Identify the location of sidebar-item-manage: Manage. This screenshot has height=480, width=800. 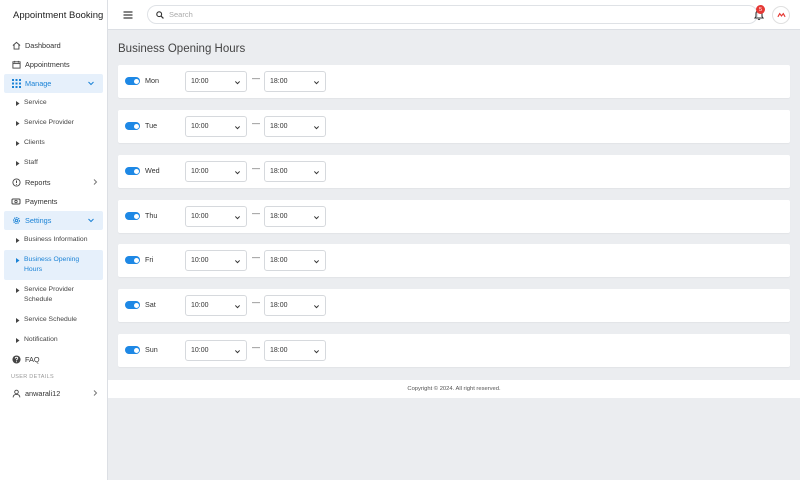
(53, 83).